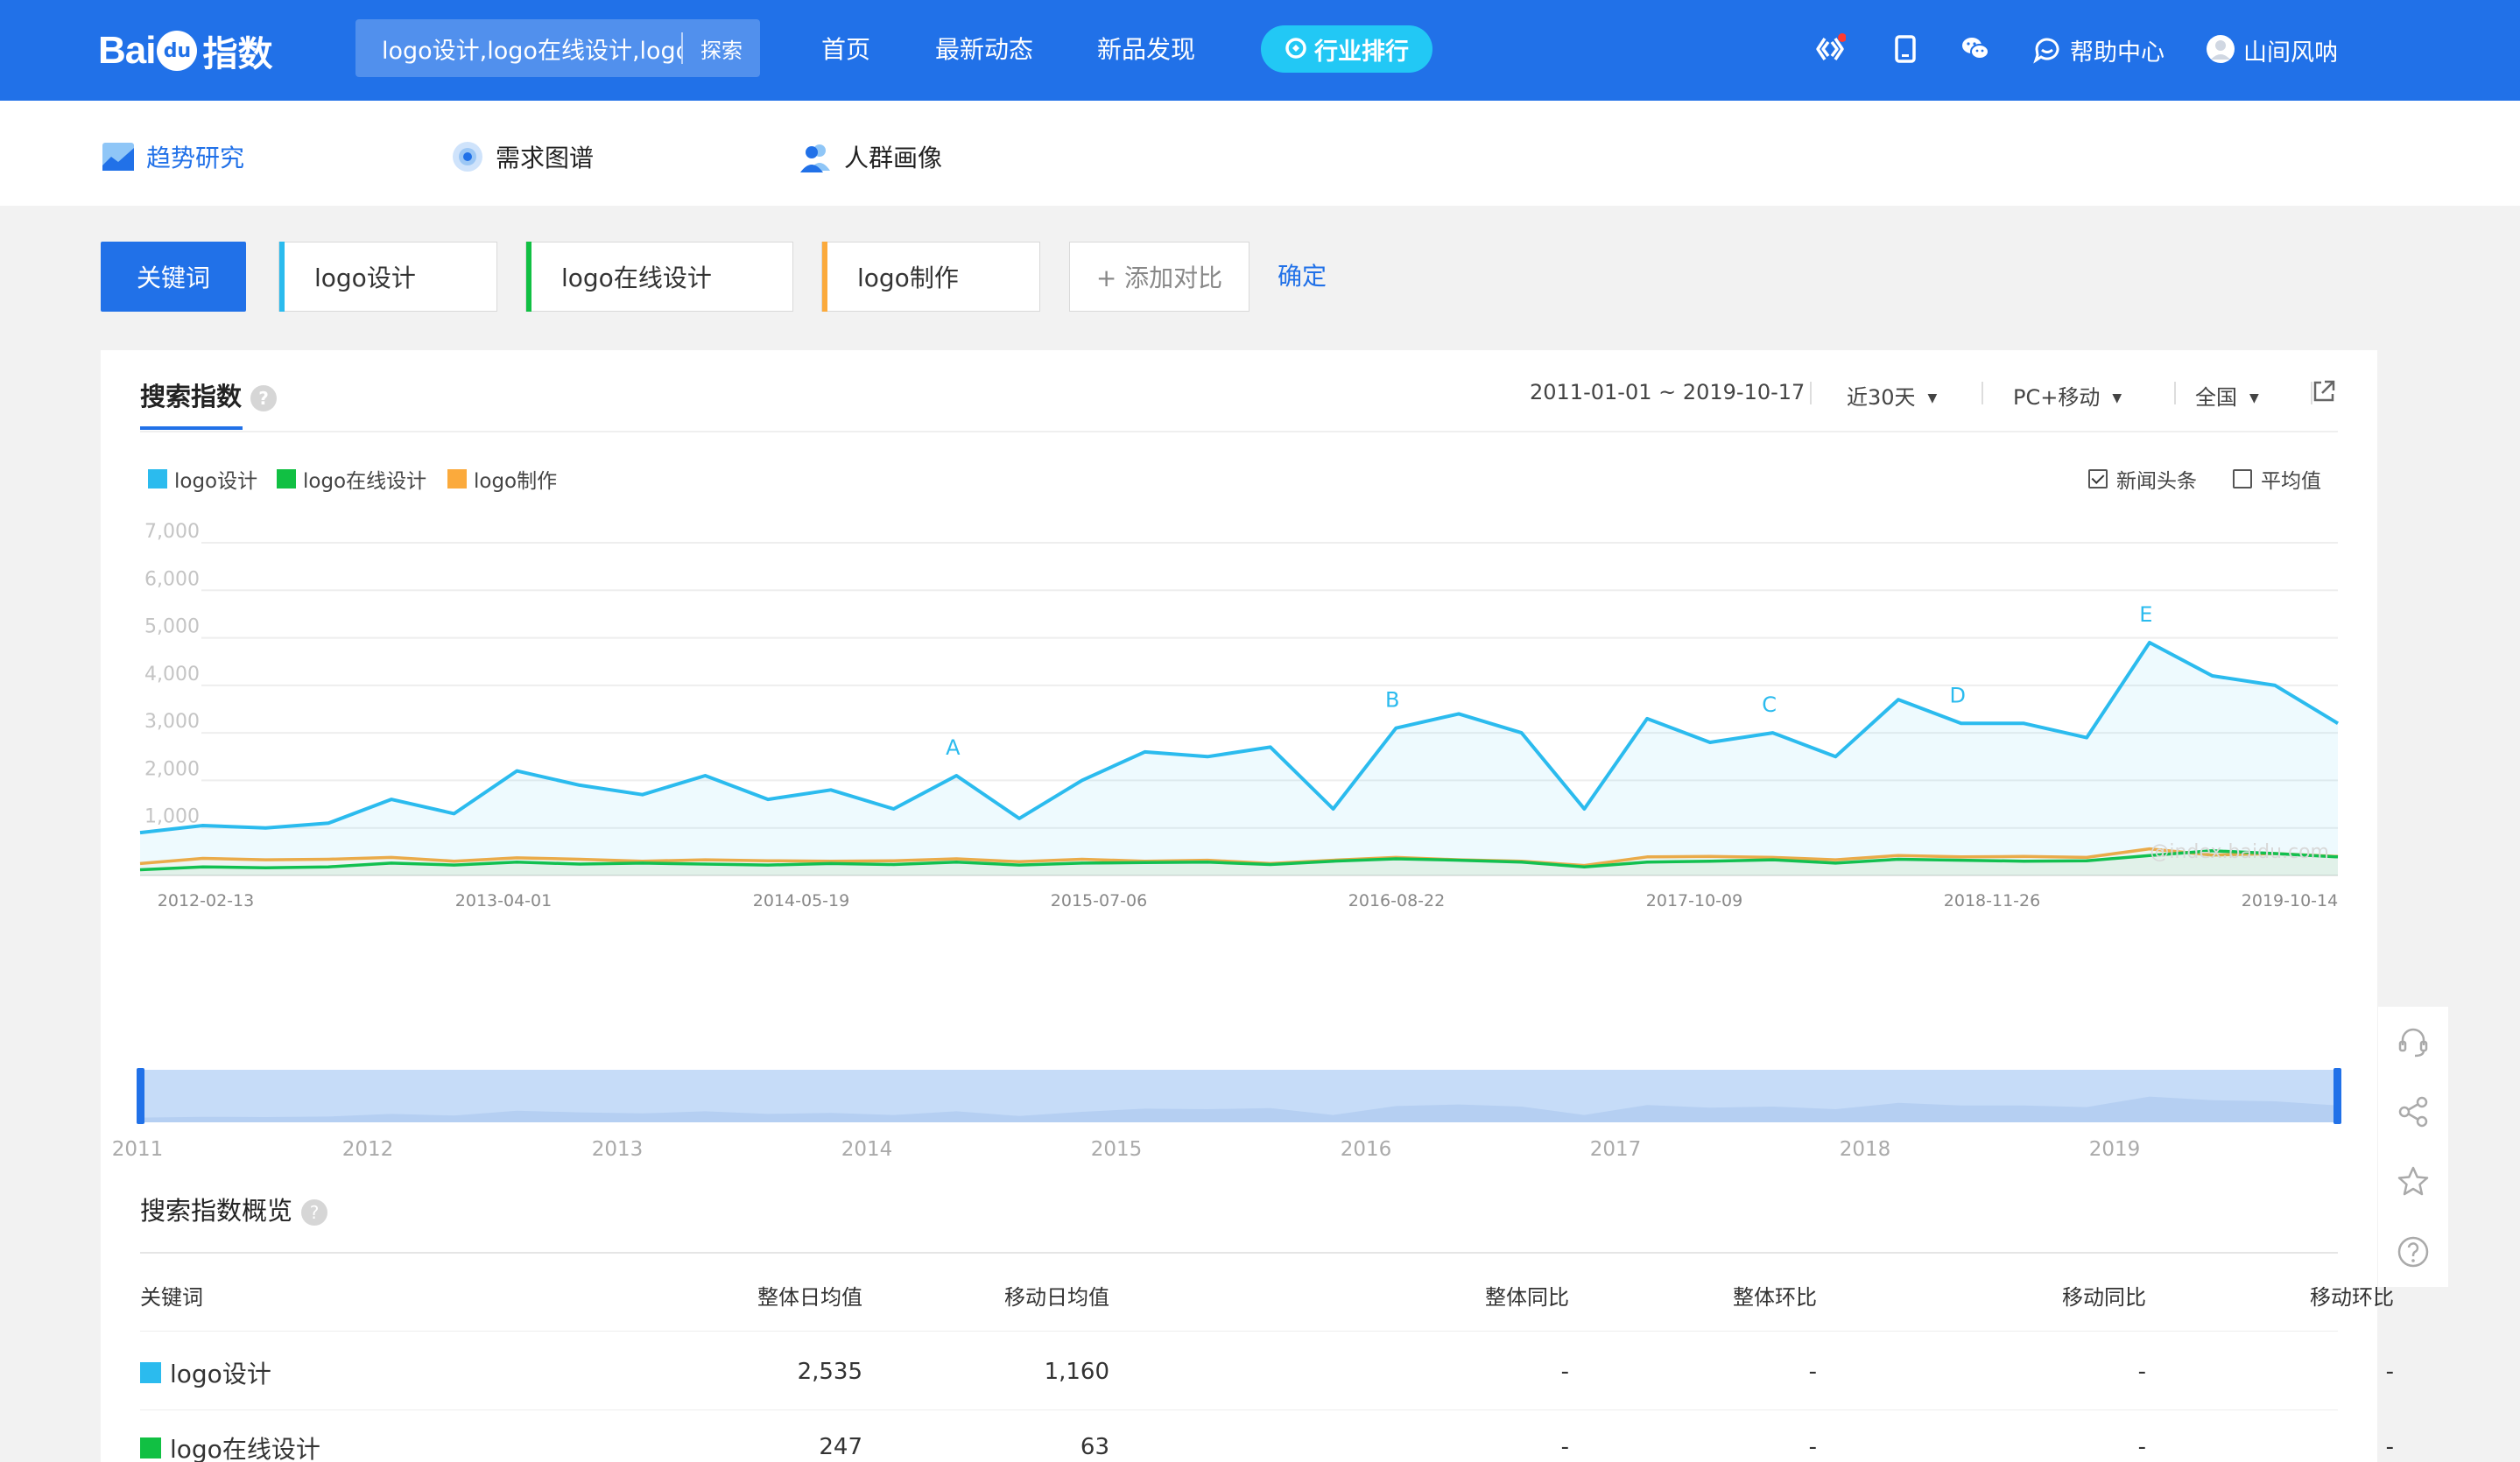 This screenshot has height=1462, width=2520. Describe the element at coordinates (1975, 49) in the screenshot. I see `wechat-icon` at that location.